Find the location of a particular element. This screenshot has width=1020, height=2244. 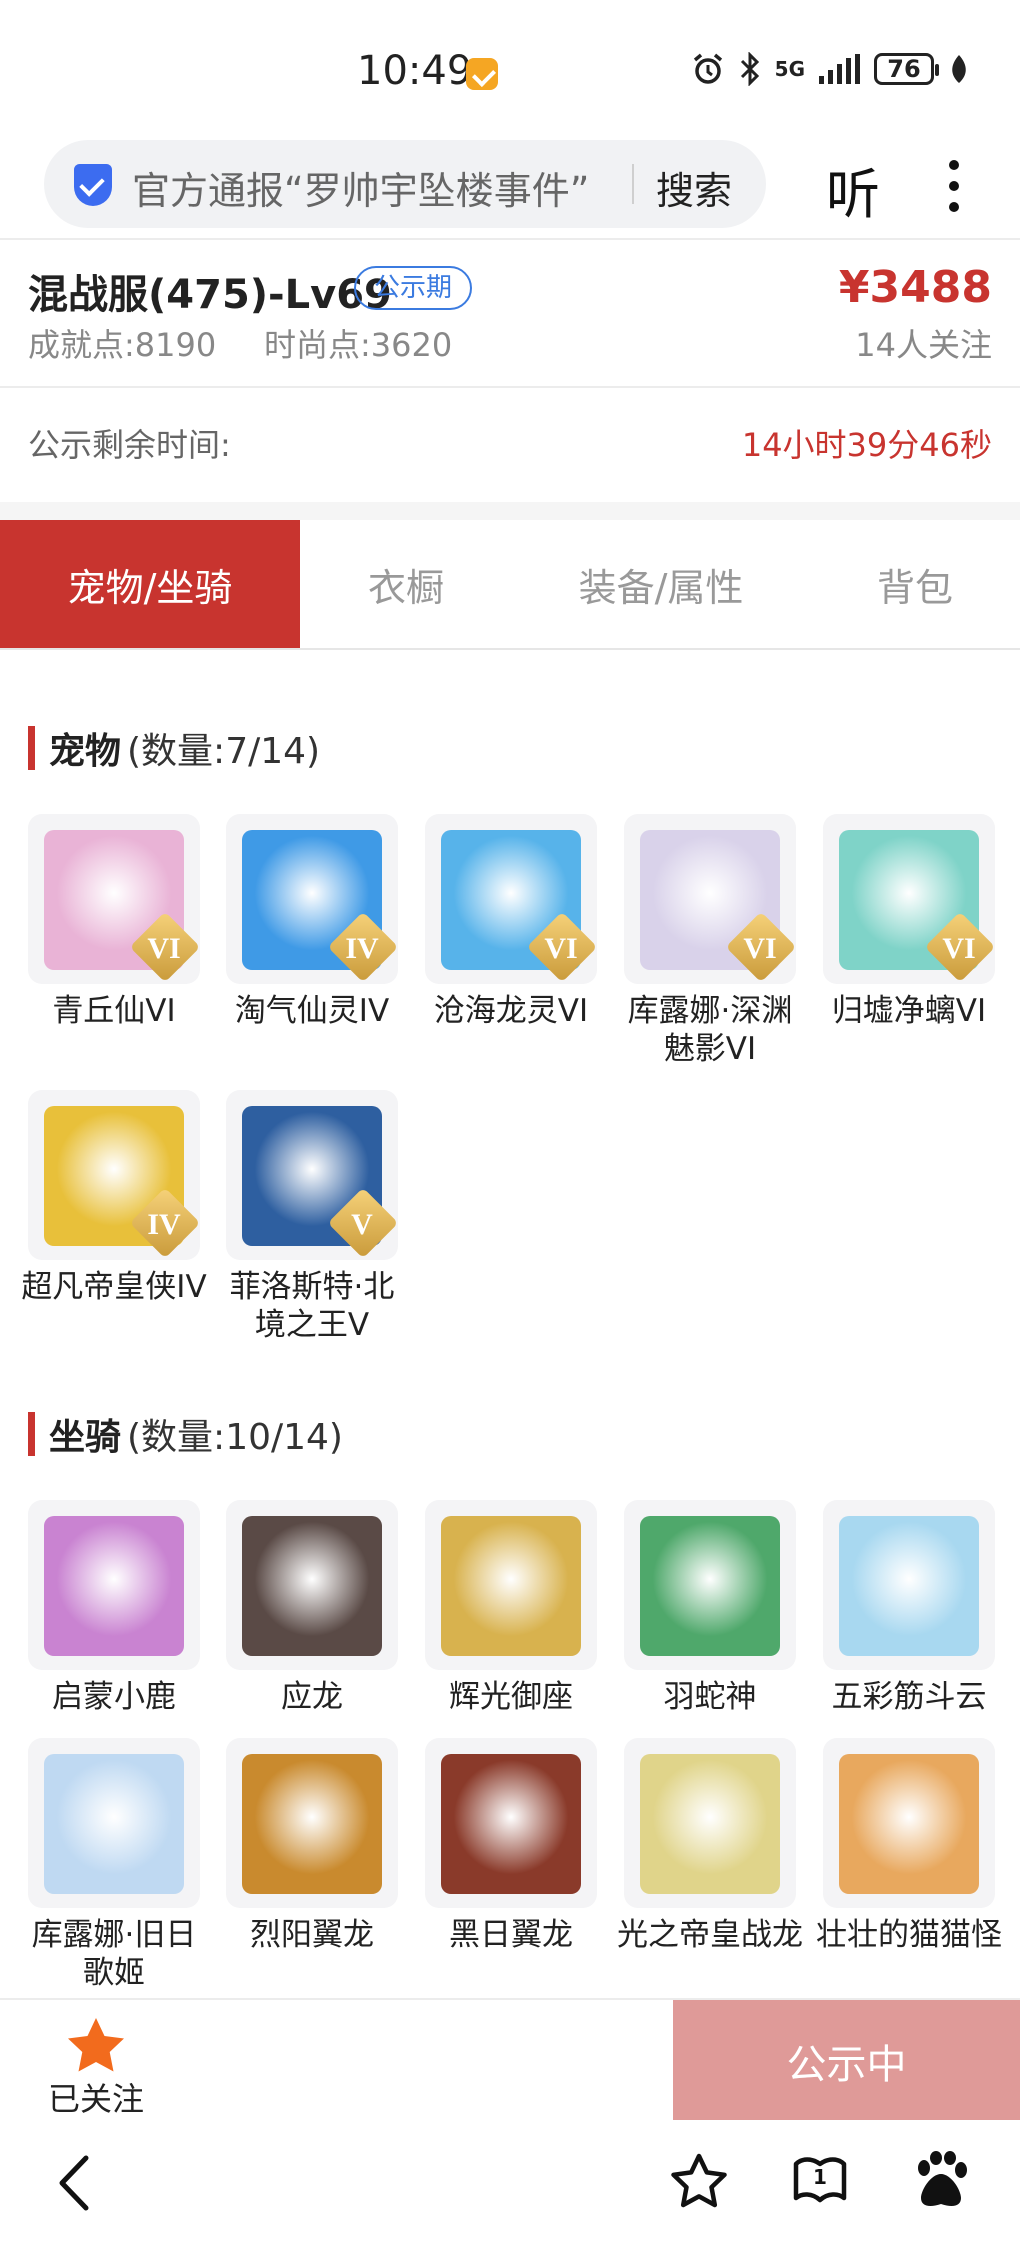

price: ¥3488 is located at coordinates (915, 287).